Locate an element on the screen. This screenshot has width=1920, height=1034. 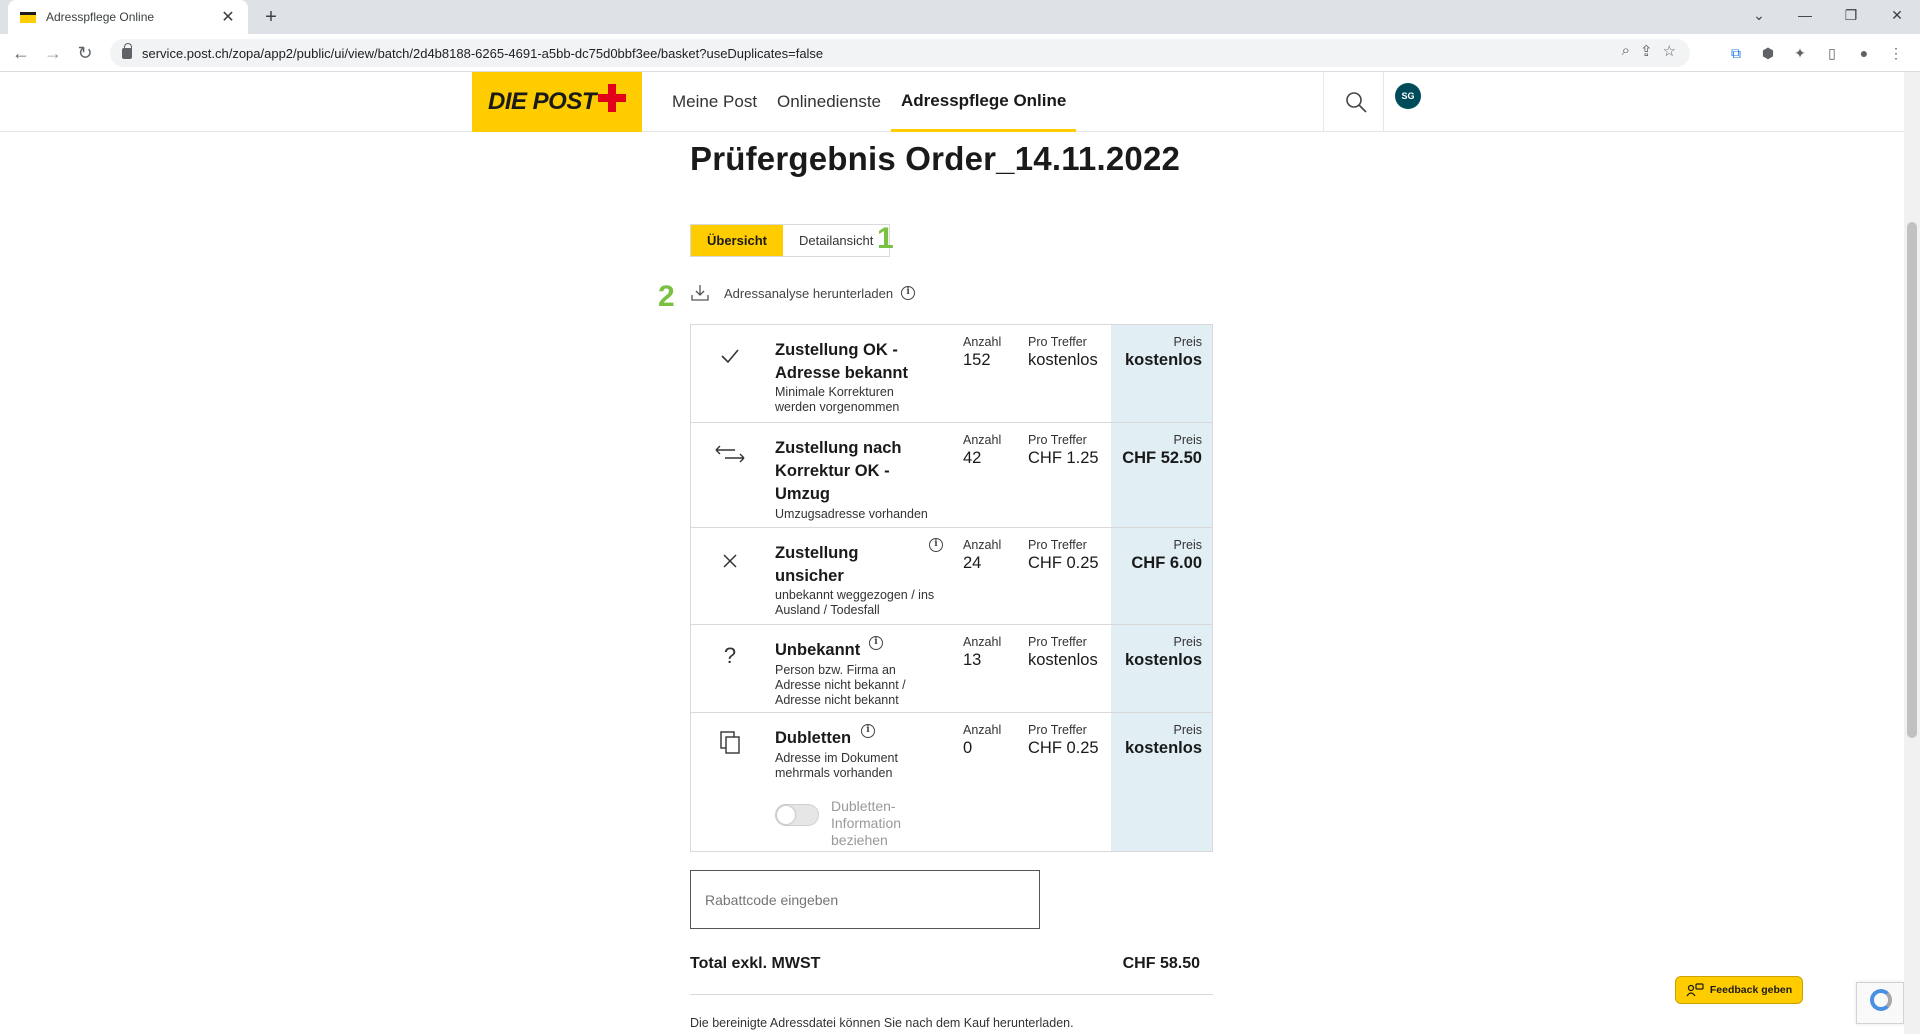
count-value: 42 is located at coordinates (972, 458).